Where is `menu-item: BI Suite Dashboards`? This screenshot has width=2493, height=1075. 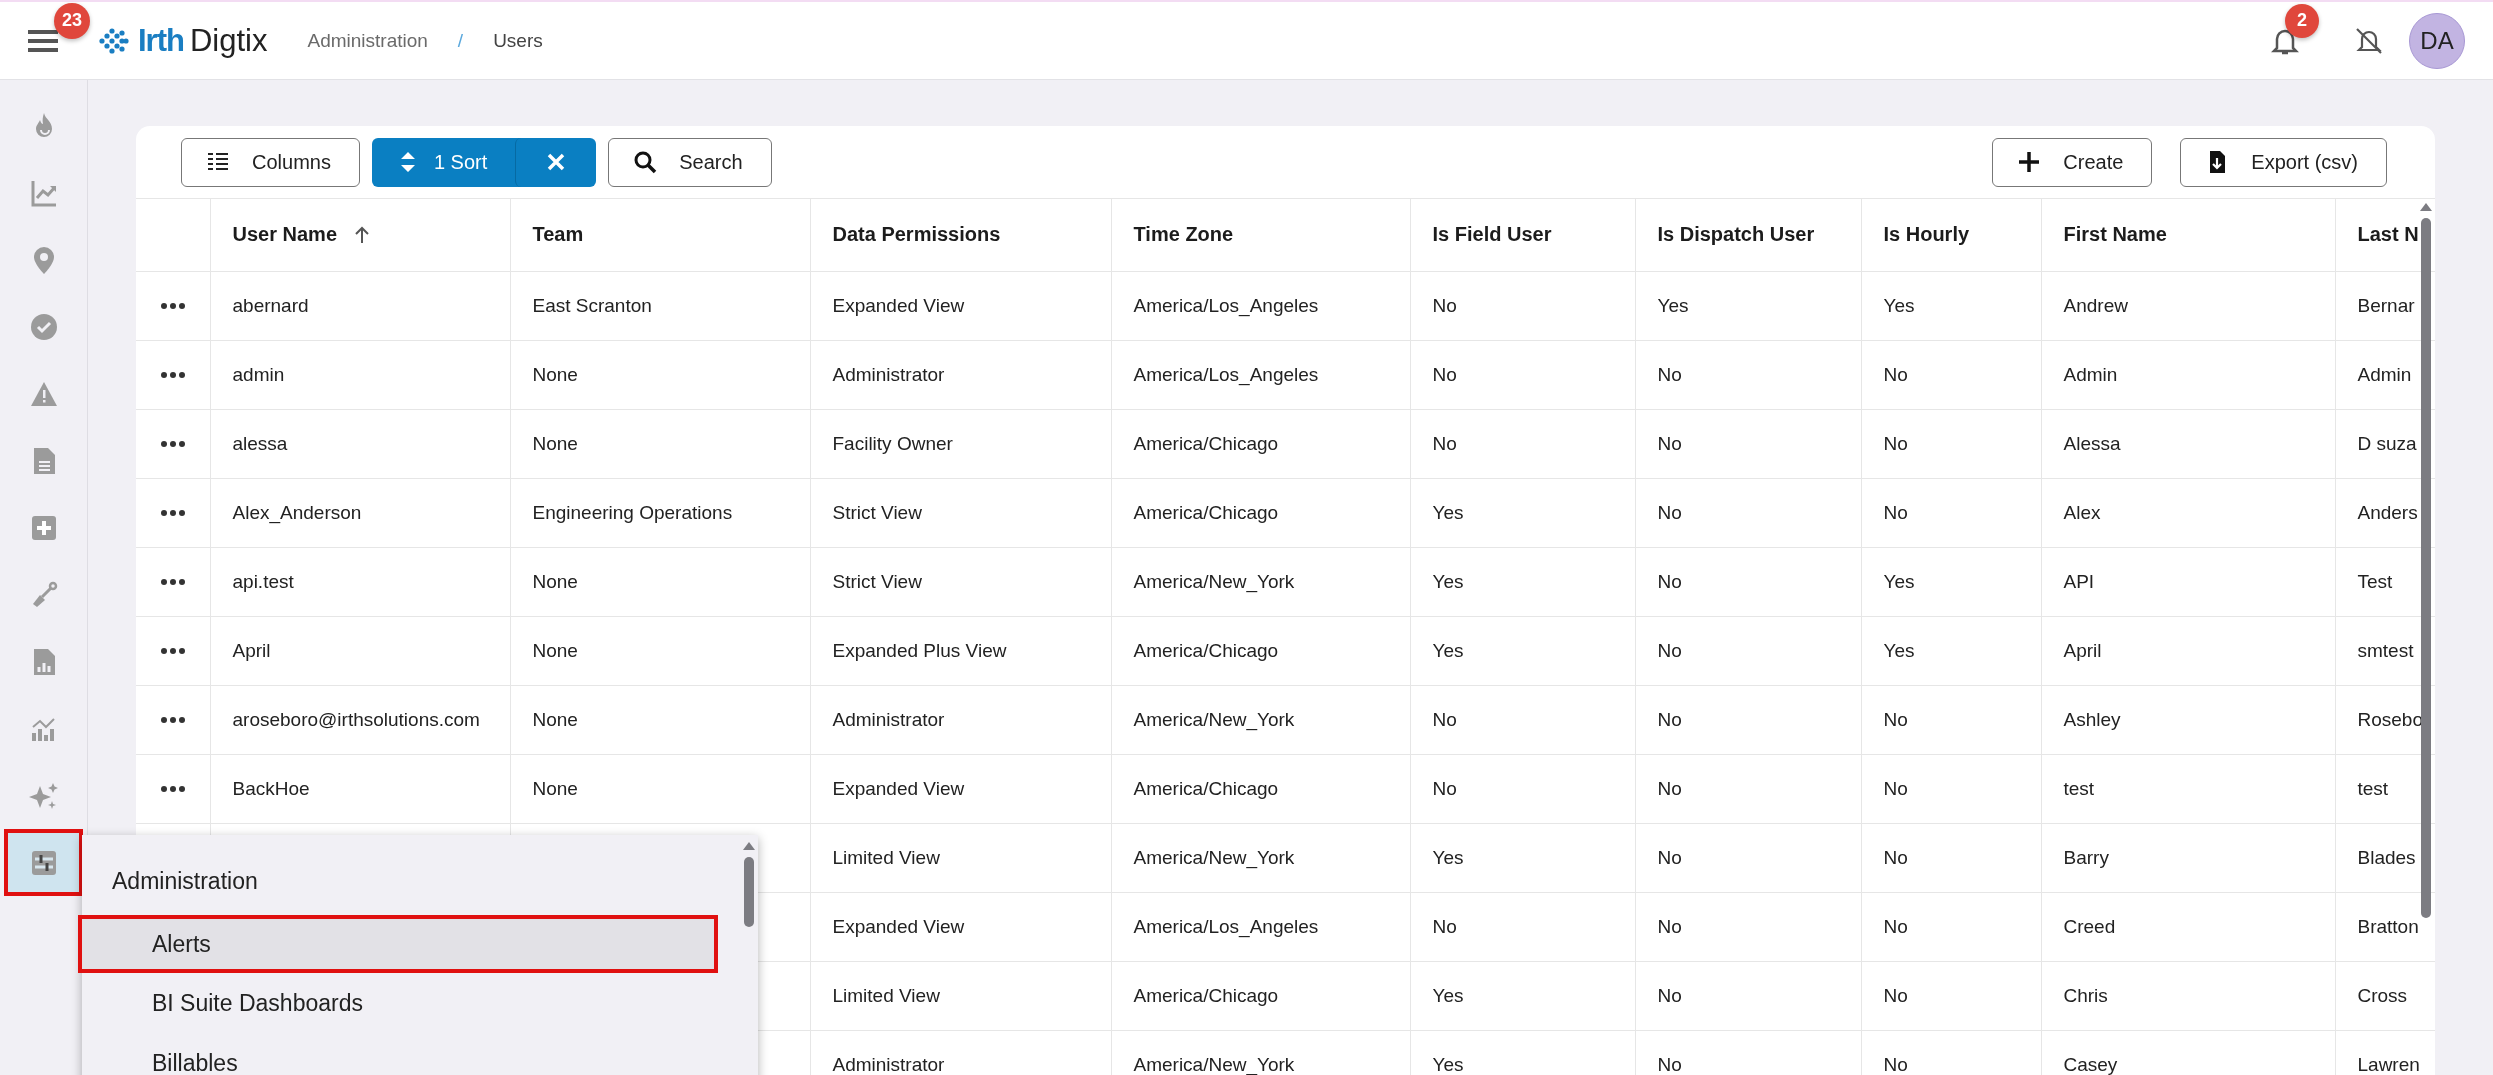 menu-item: BI Suite Dashboards is located at coordinates (398, 1003).